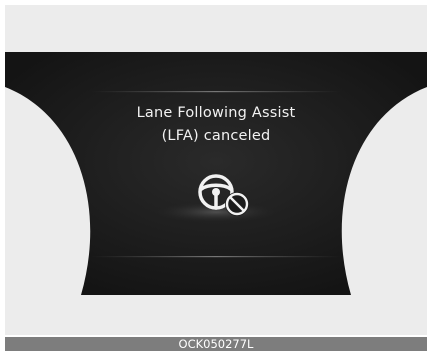  I want to click on figure-caption-bar: OCK050277L, so click(216, 344).